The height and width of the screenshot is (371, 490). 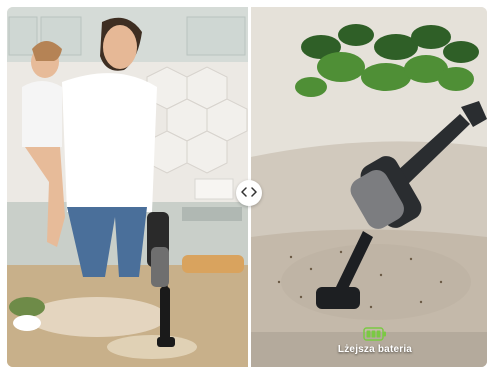 I want to click on chevron-left-right-icon, so click(x=249, y=193).